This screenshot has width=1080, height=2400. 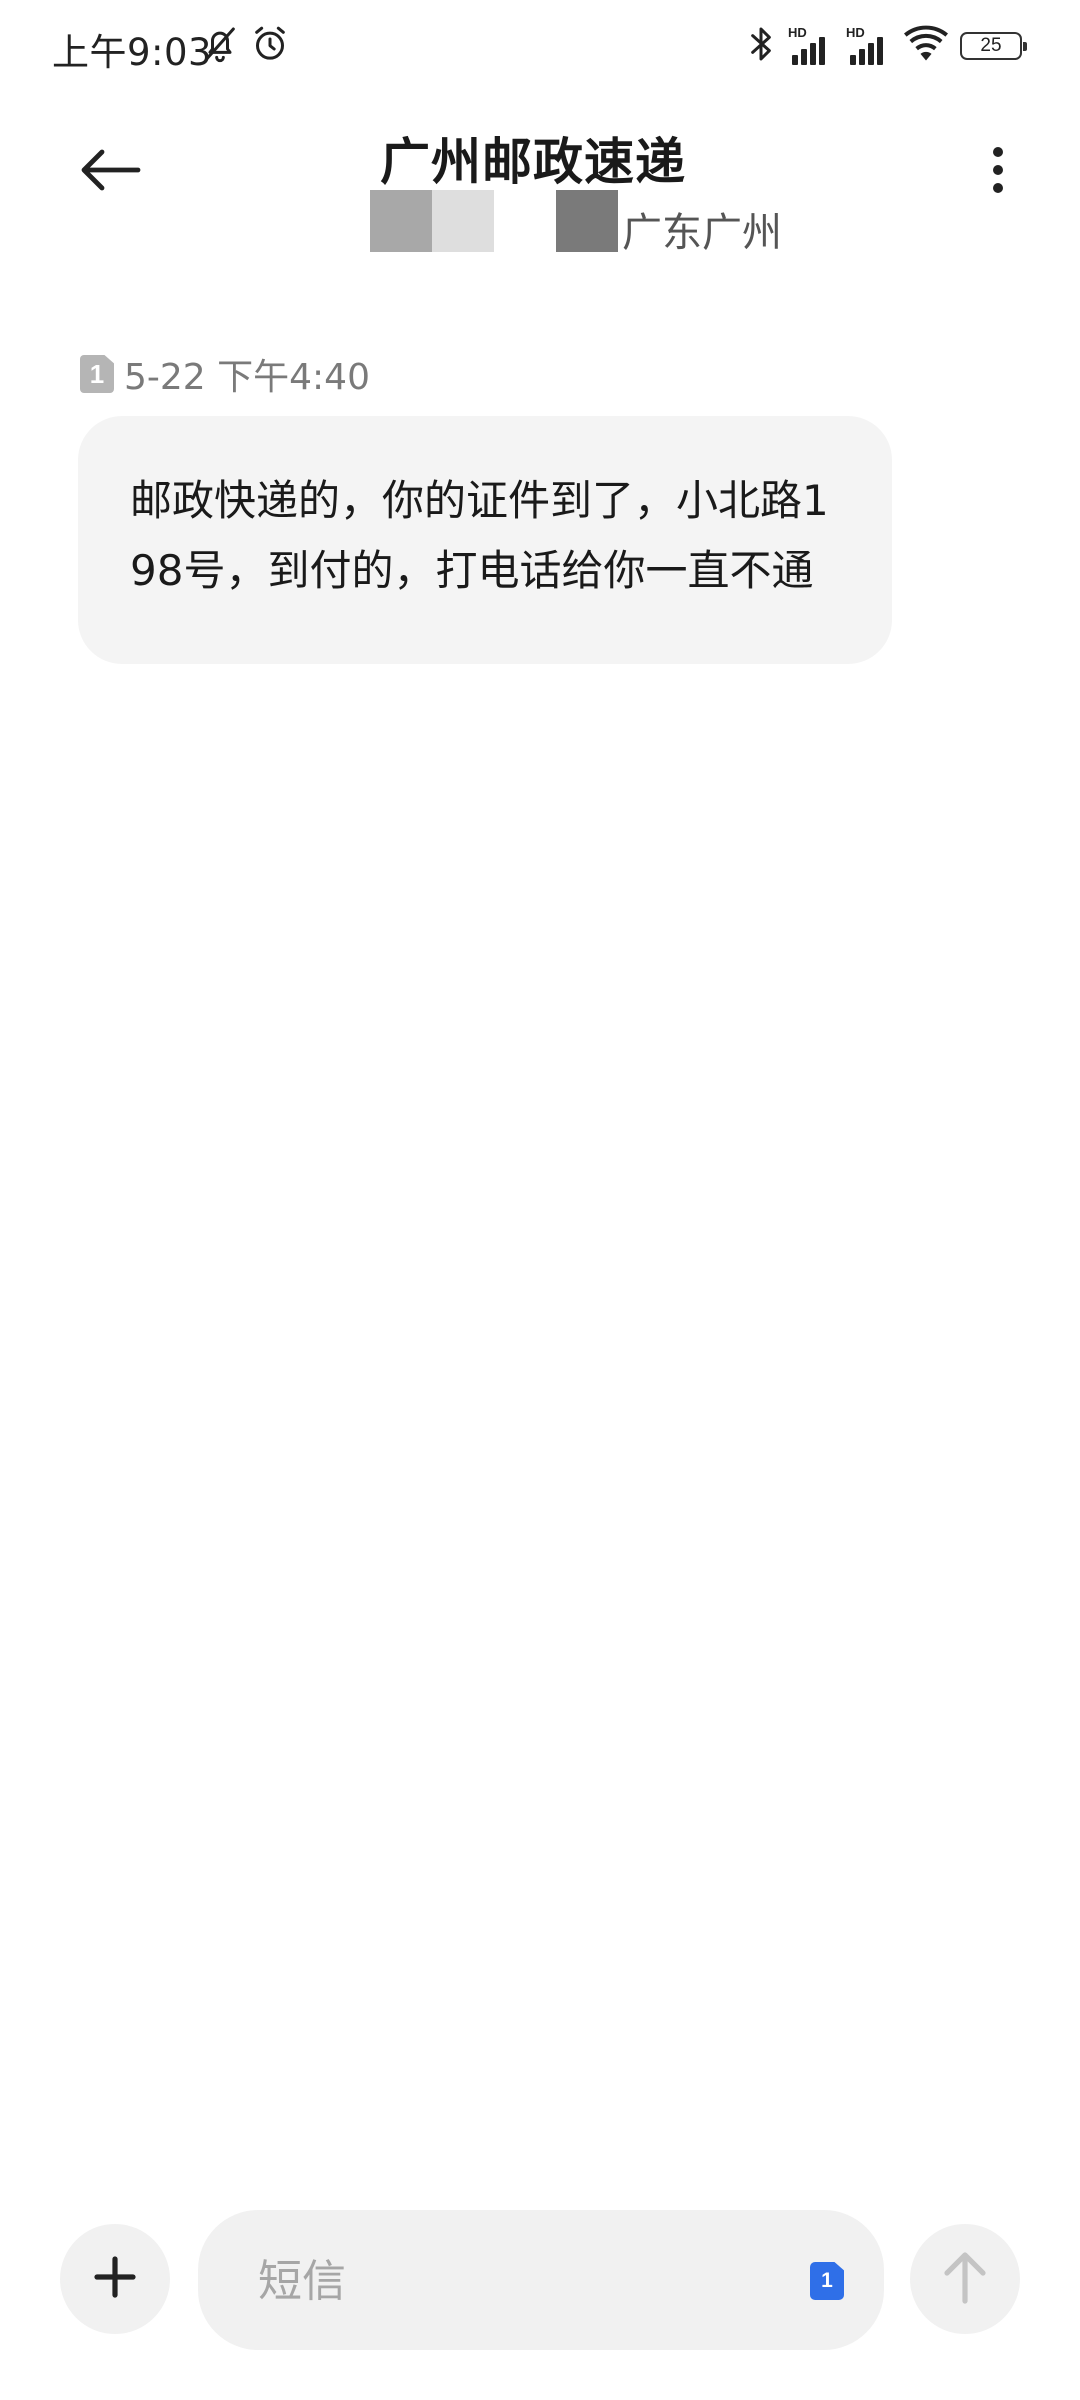 I want to click on message-input-container: 1, so click(x=541, y=2280).